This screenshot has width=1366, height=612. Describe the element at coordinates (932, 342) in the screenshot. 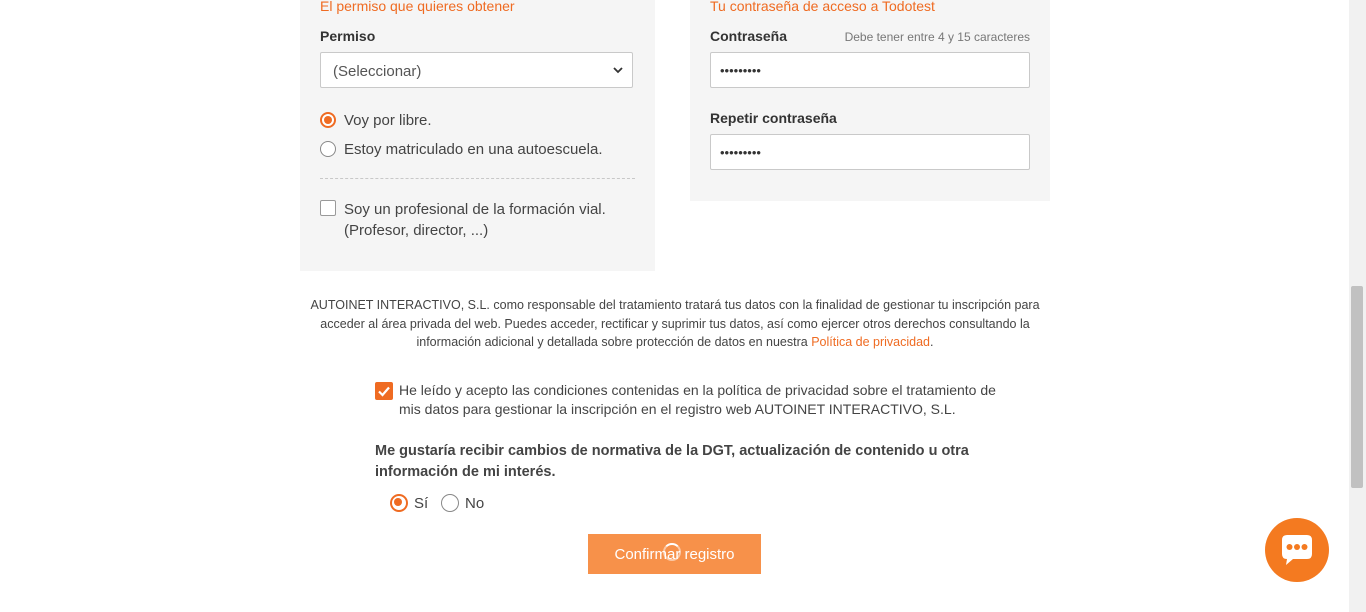

I see `privacy-period: .` at that location.